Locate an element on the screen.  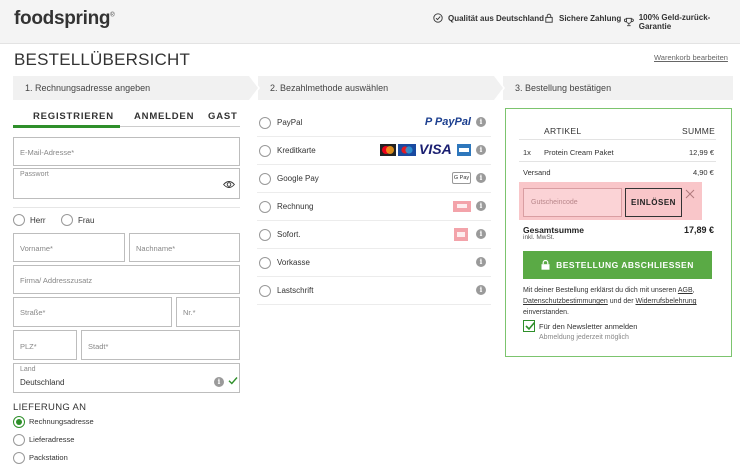
delivery-address-radio is located at coordinates (19, 440).